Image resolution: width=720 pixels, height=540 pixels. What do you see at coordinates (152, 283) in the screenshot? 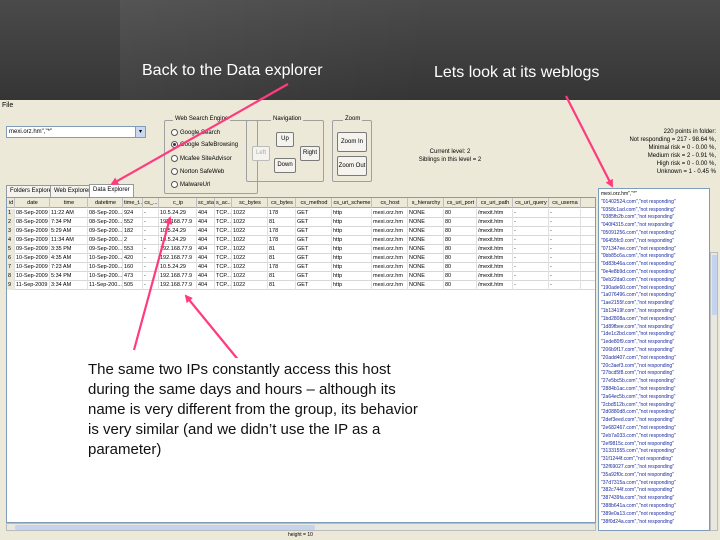
I see `arrow-to-ip-left` at bounding box center [152, 283].